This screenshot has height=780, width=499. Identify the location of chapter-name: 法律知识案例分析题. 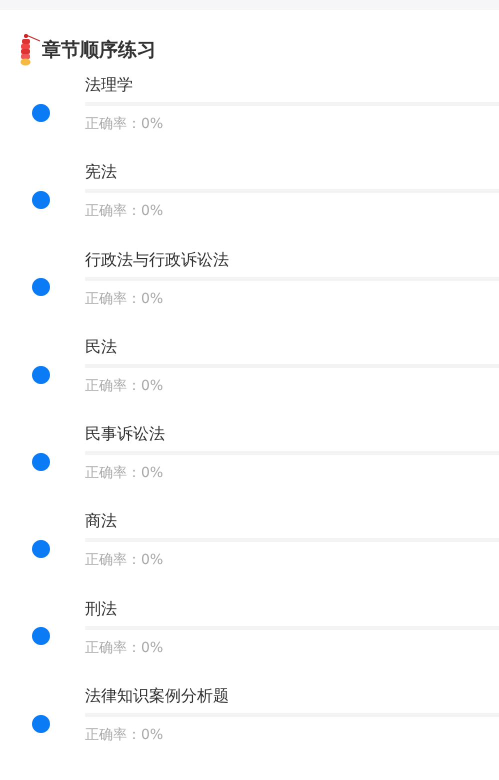
(157, 696).